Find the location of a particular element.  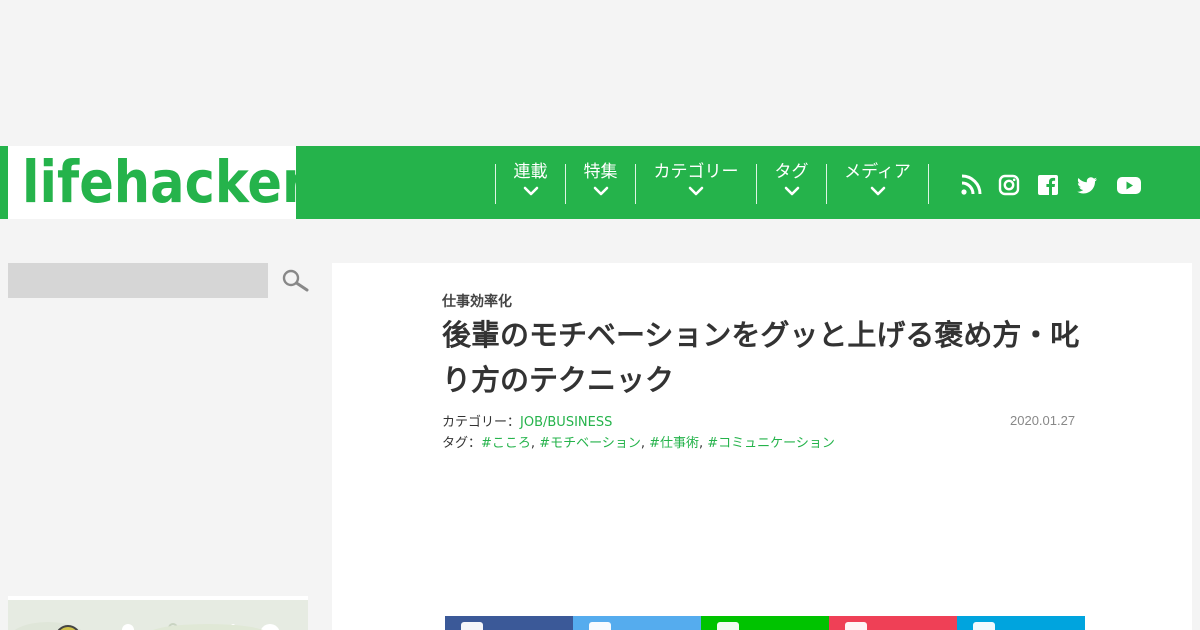

article-category-label: 仕事効率化 is located at coordinates (477, 301).